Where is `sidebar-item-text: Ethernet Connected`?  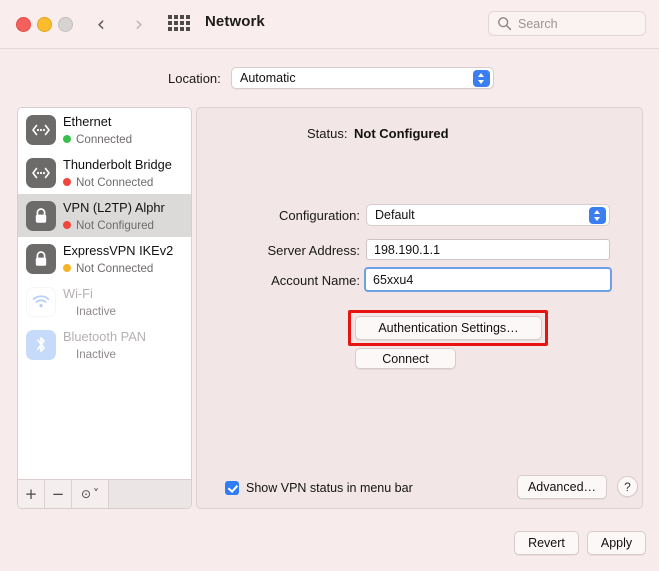 sidebar-item-text: Ethernet Connected is located at coordinates (97, 130).